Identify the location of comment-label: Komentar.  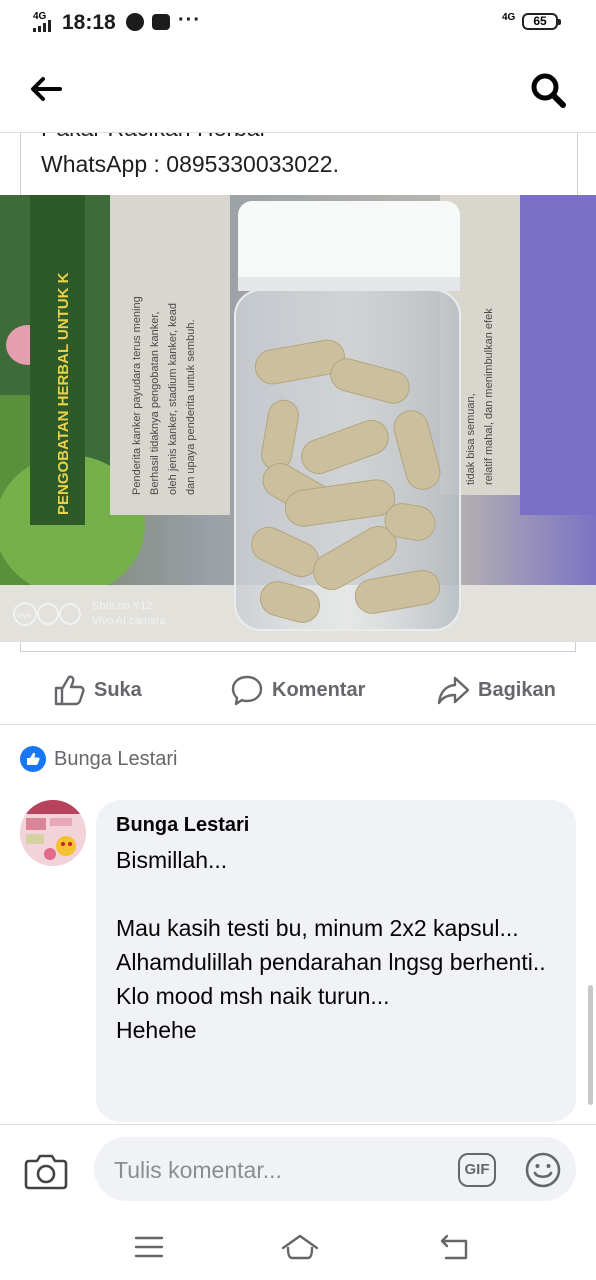
(319, 689).